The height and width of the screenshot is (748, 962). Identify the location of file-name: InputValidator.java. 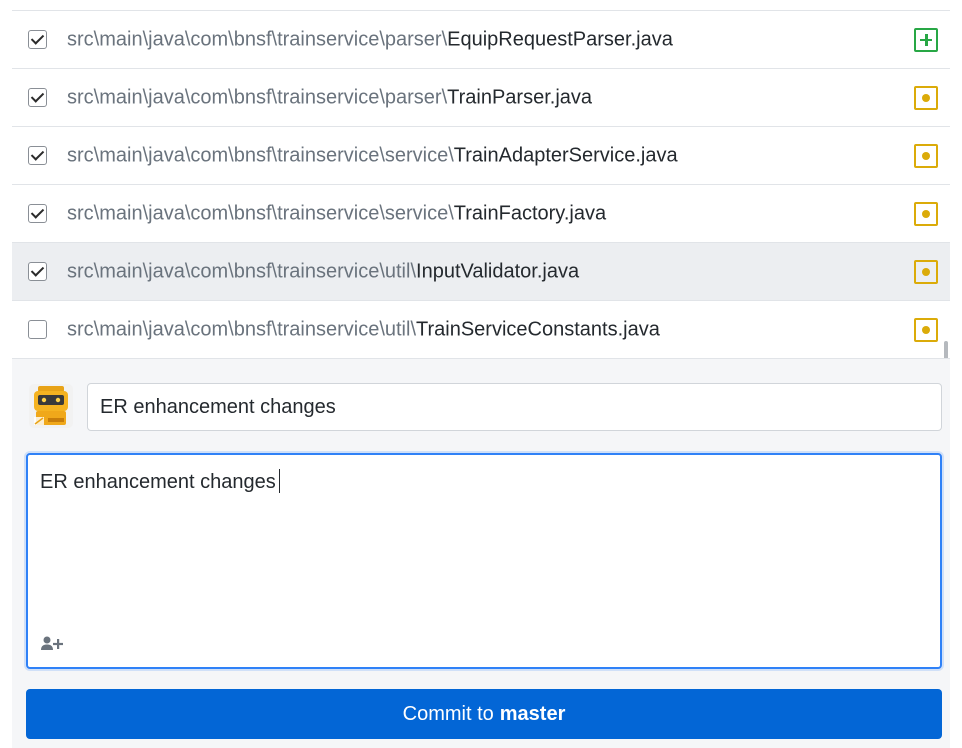
(498, 271).